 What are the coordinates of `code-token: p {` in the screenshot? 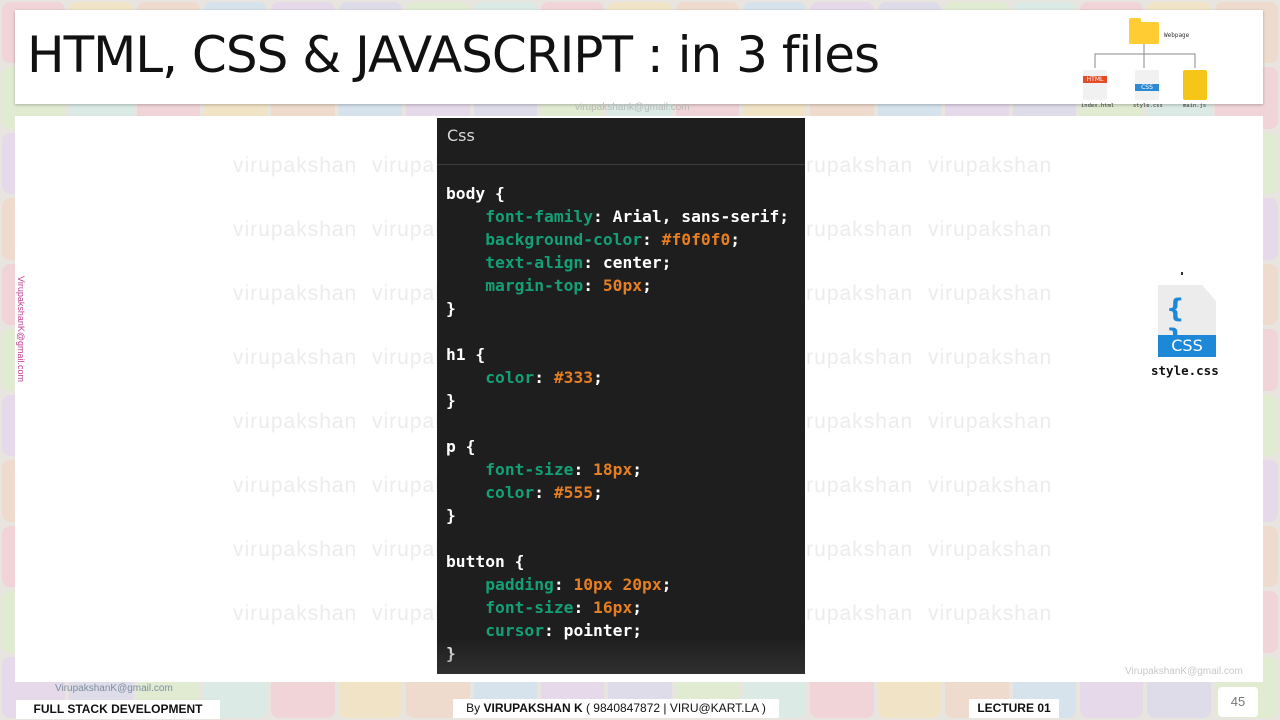 It's located at (461, 446).